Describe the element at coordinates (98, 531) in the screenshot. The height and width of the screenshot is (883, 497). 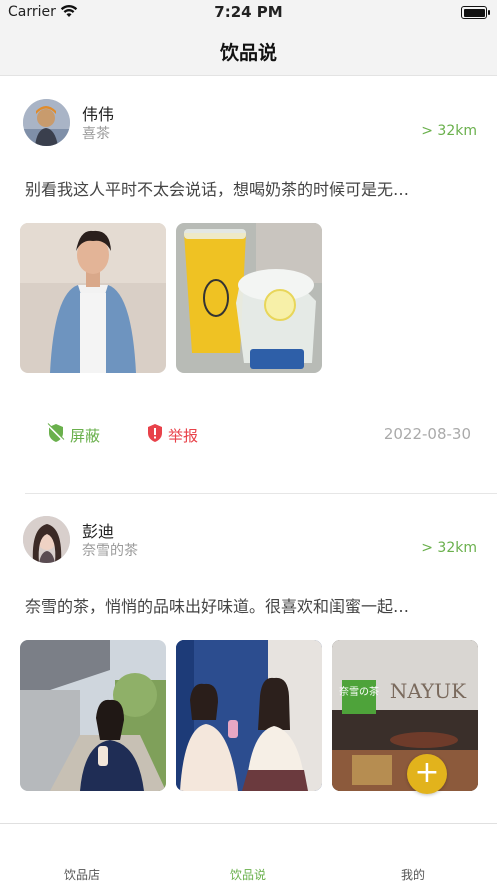
I see `username: 彭迪` at that location.